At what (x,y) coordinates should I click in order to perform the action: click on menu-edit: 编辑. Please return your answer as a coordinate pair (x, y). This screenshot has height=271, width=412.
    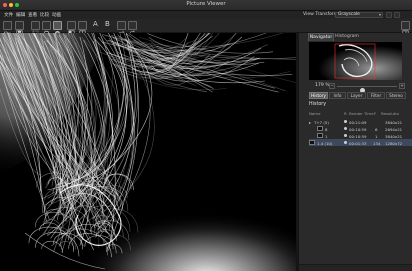
    Looking at the image, I should click on (20, 15).